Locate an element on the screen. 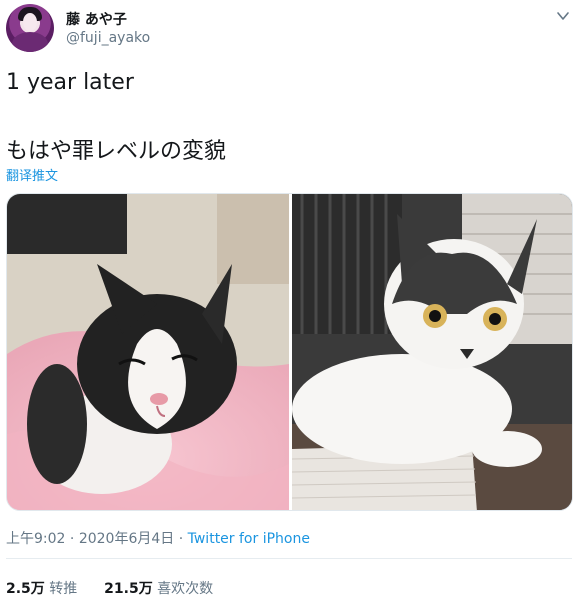  retweets-stat: 2.5万 转推 is located at coordinates (44, 589).